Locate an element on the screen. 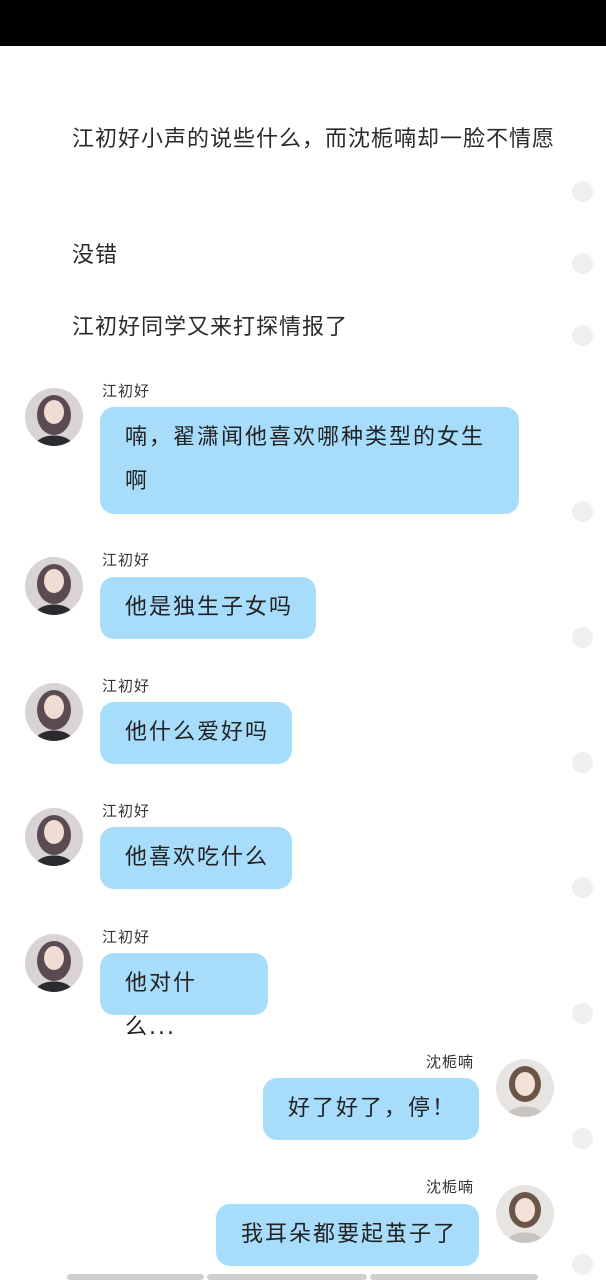 This screenshot has height=1280, width=606. narration-text: 没错 is located at coordinates (95, 255).